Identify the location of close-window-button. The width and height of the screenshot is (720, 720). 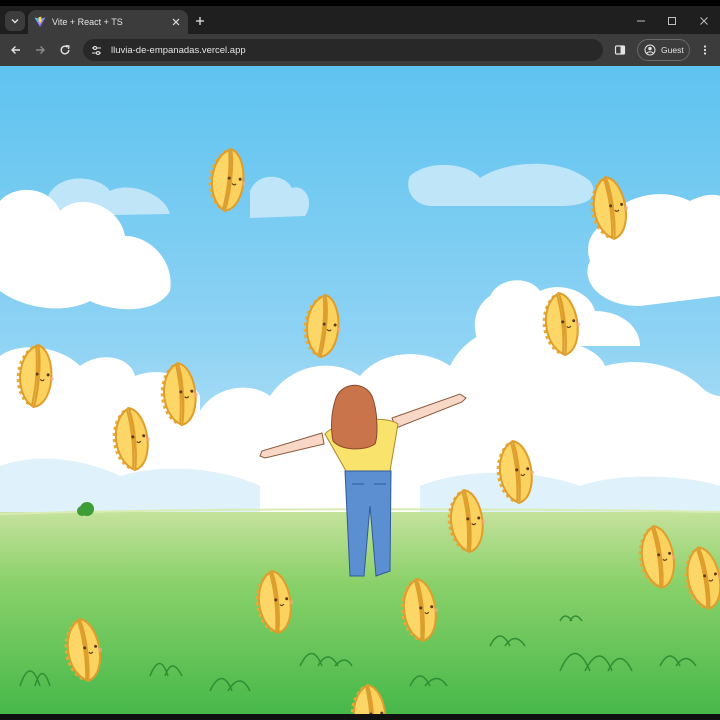
(704, 21).